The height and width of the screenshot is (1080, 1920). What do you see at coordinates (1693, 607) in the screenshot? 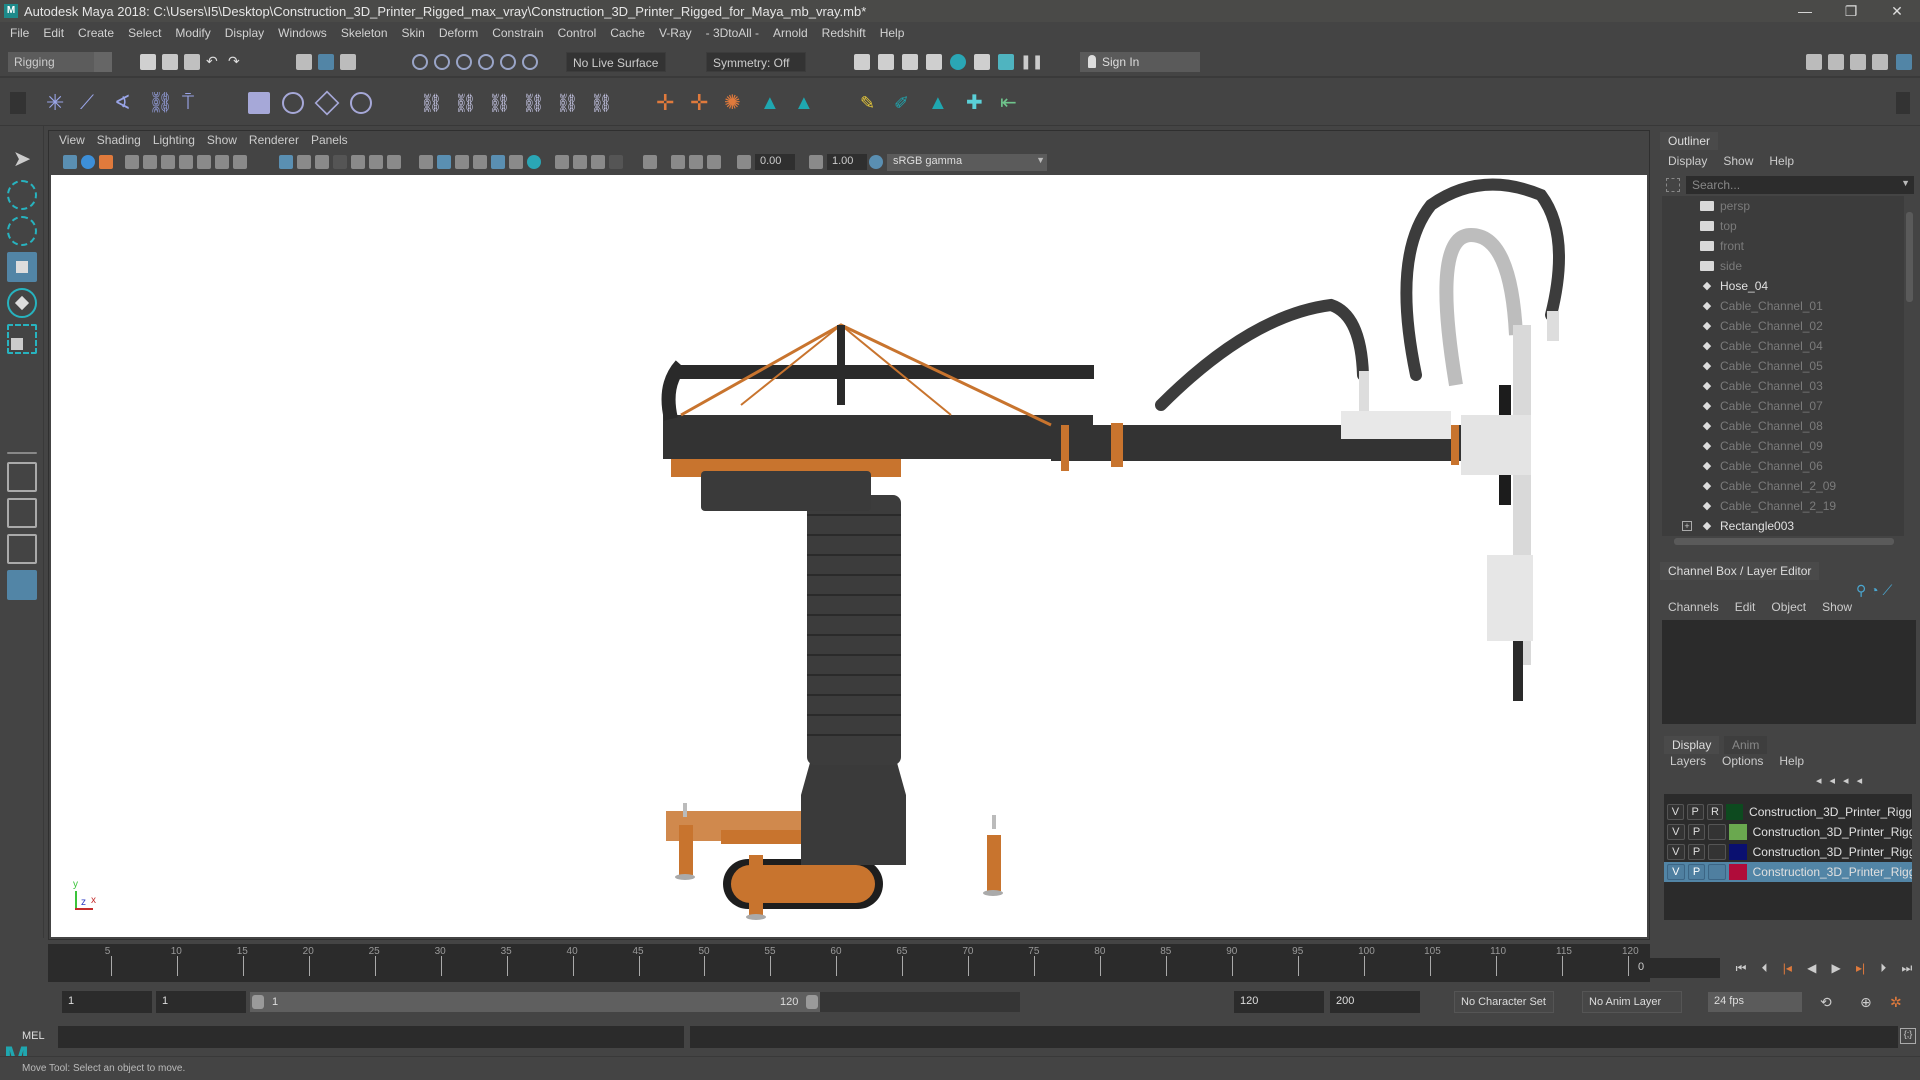
I see `channel-menu-channels: Channels` at bounding box center [1693, 607].